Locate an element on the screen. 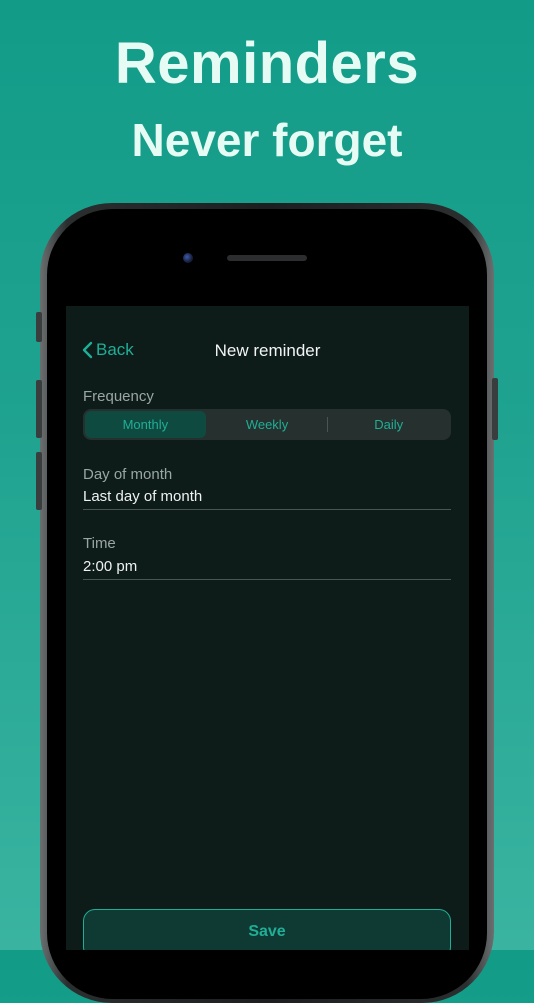 The height and width of the screenshot is (1003, 534). day-of-month-label: Day of month is located at coordinates (128, 474).